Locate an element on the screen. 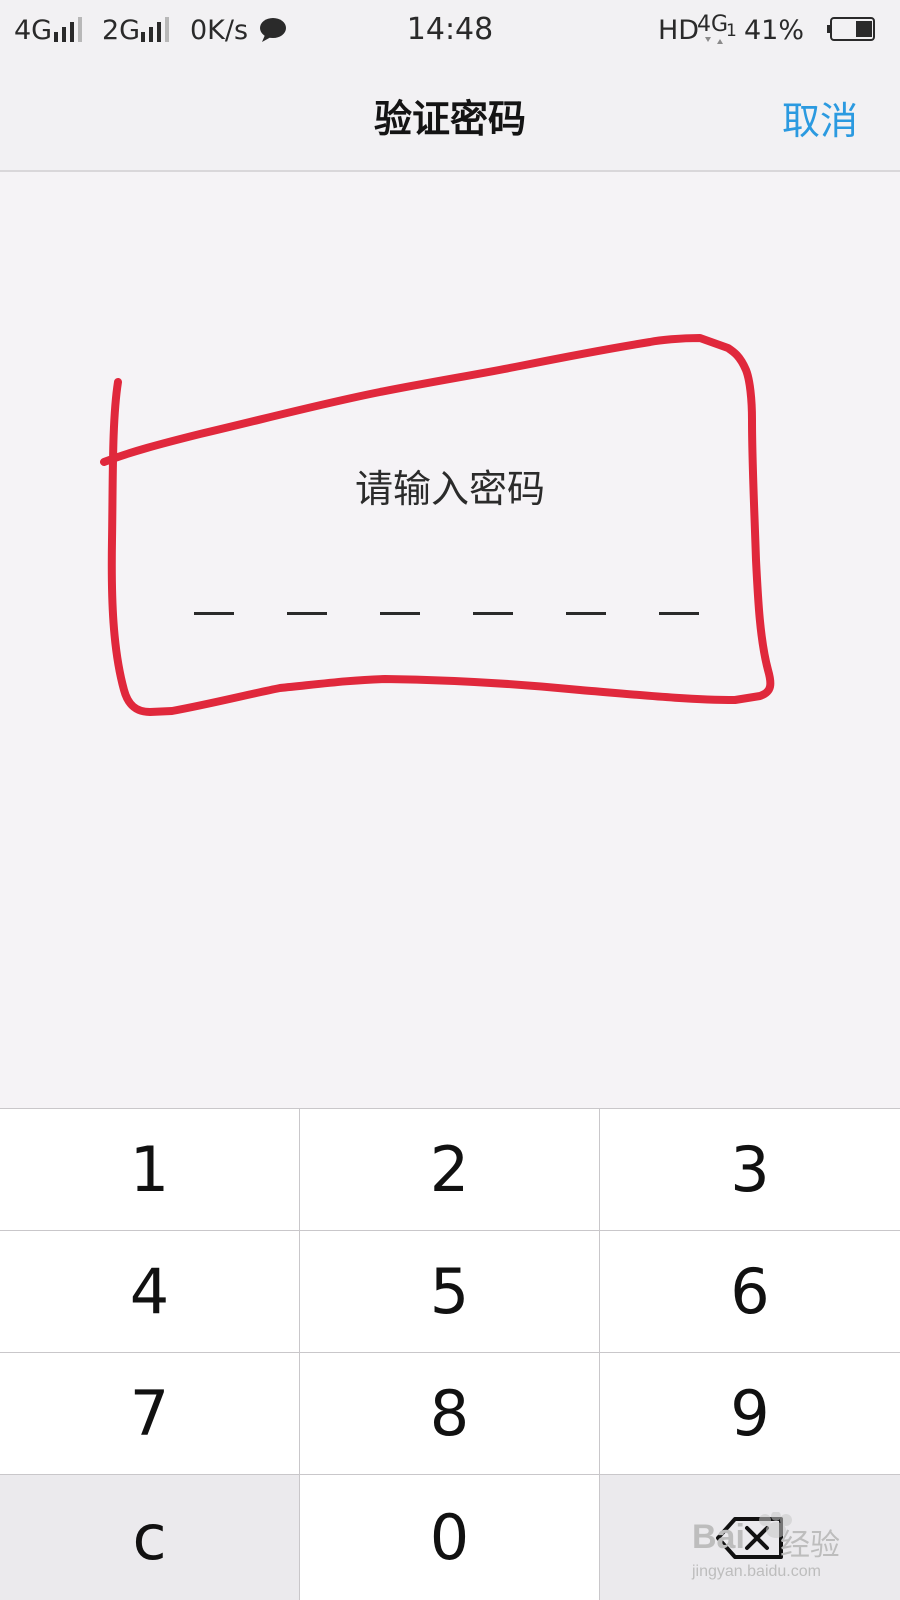 The image size is (900, 1600). key-label: 3 is located at coordinates (750, 1169).